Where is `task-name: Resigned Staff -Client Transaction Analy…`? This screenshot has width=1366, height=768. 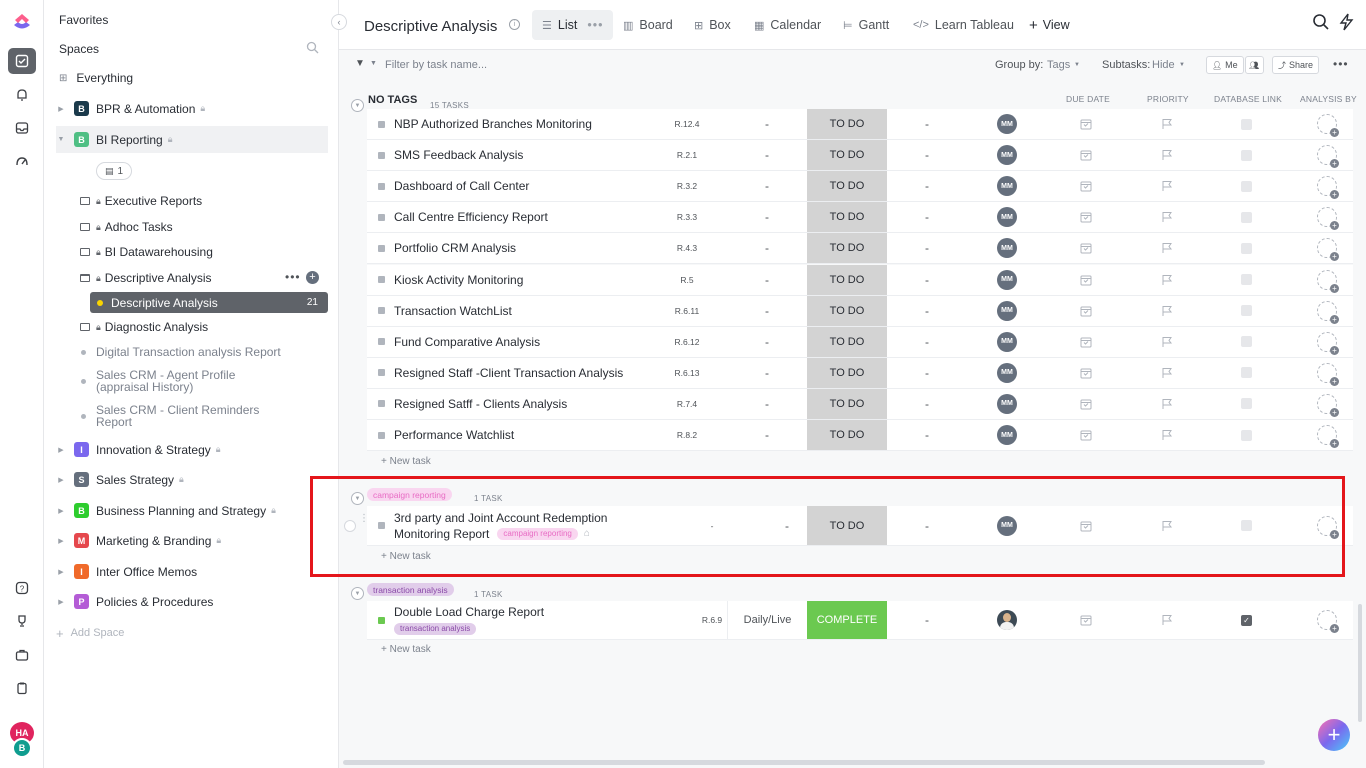
task-name: Resigned Staff -Client Transaction Analy… is located at coordinates (508, 373).